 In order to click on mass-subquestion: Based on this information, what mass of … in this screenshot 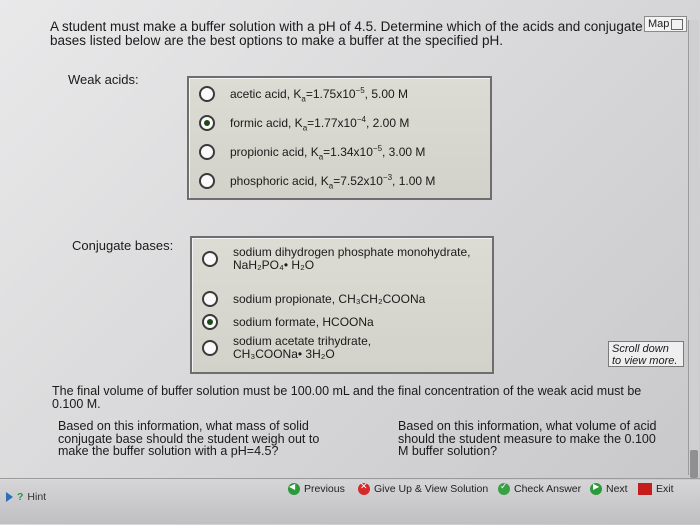, I will do `click(189, 438)`.